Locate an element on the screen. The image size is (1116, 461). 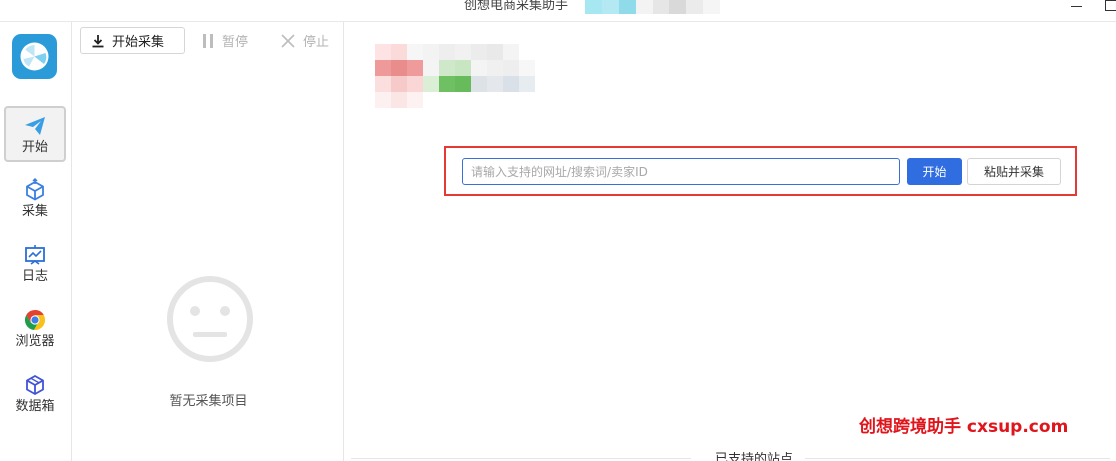
sidebar: 开始 采集 日志 浏览器 数据箱 is located at coordinates (36, 241).